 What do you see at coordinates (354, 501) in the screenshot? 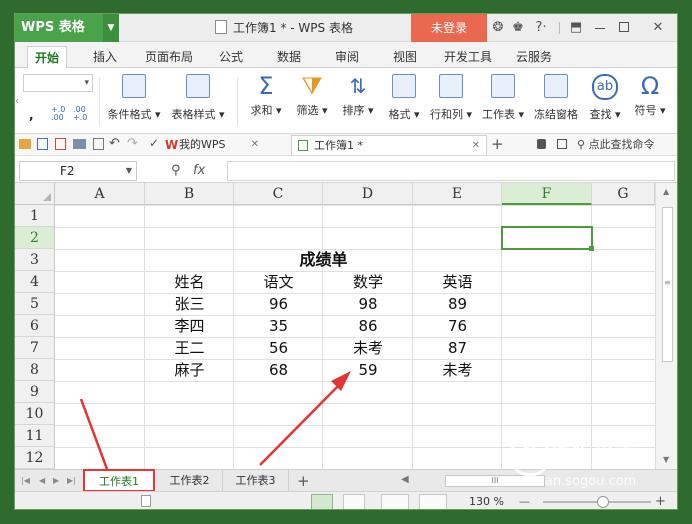
I see `page-break-view-icon` at bounding box center [354, 501].